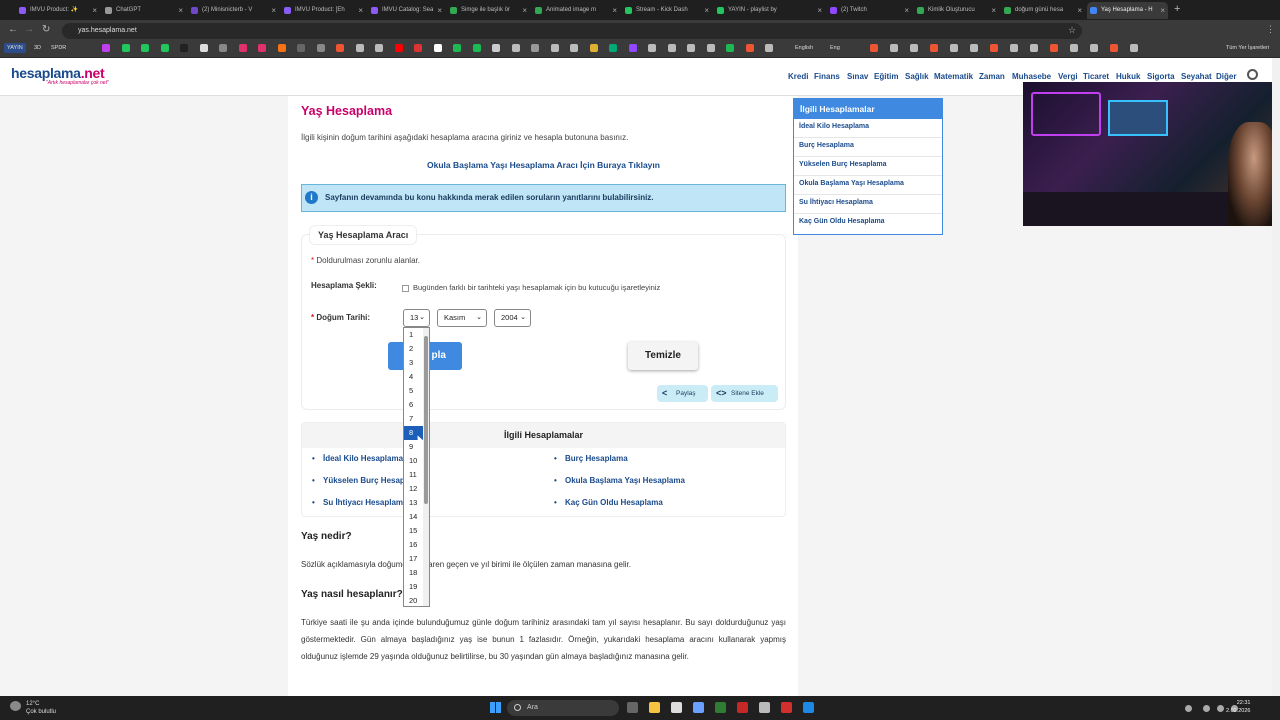 Image resolution: width=1280 pixels, height=720 pixels. What do you see at coordinates (323, 10) in the screenshot?
I see `browser-tab: IMVU Product: [Eh ×` at bounding box center [323, 10].